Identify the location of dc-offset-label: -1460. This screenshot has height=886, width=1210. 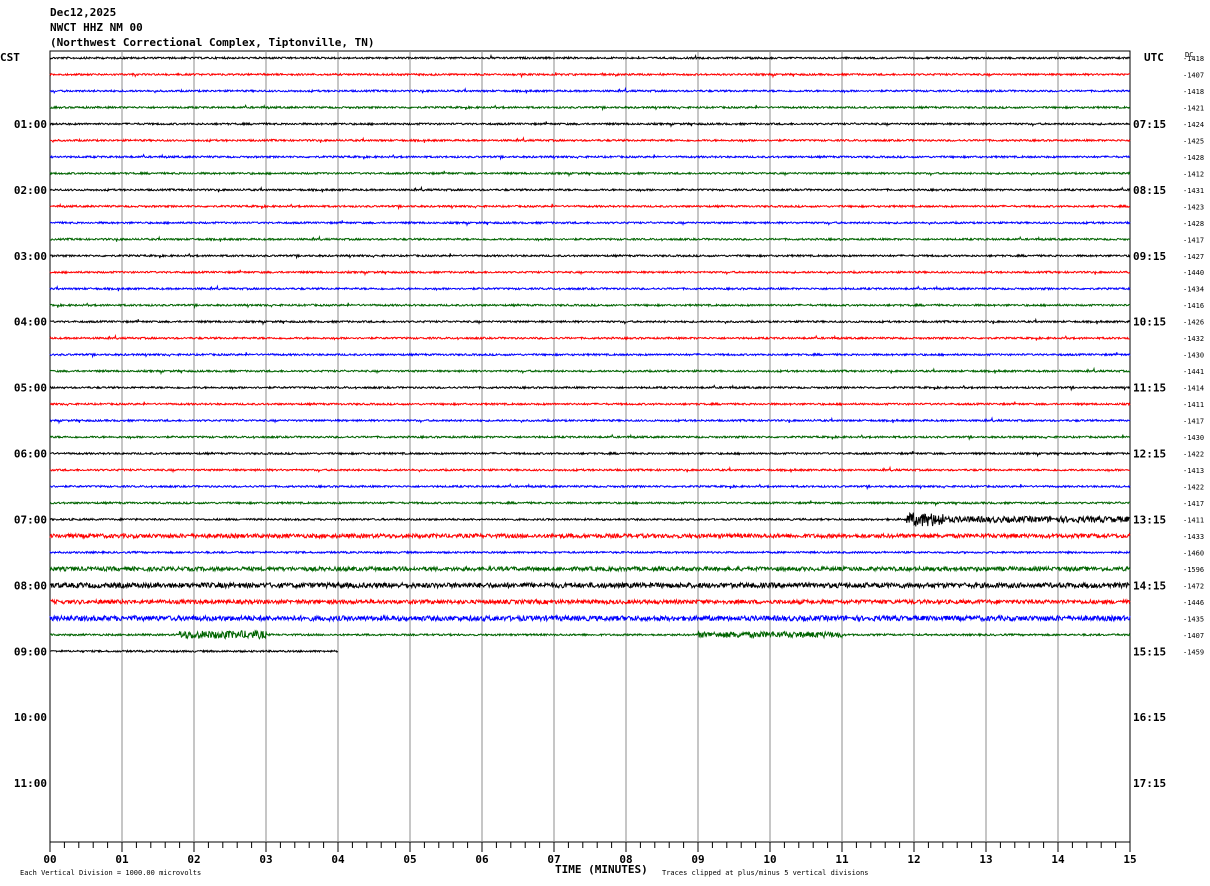
(1193, 553).